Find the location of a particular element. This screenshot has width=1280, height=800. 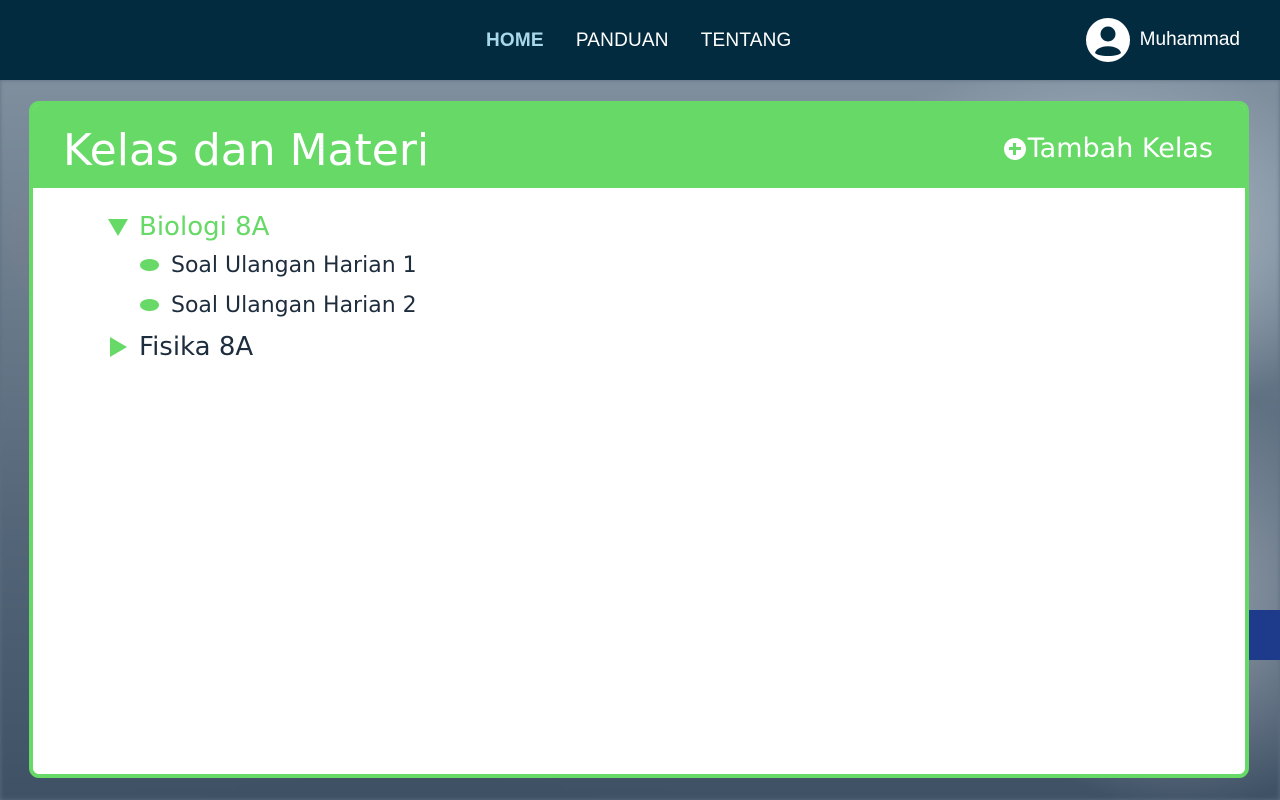

material-label: Soal Ulangan Harian 2 is located at coordinates (294, 305).